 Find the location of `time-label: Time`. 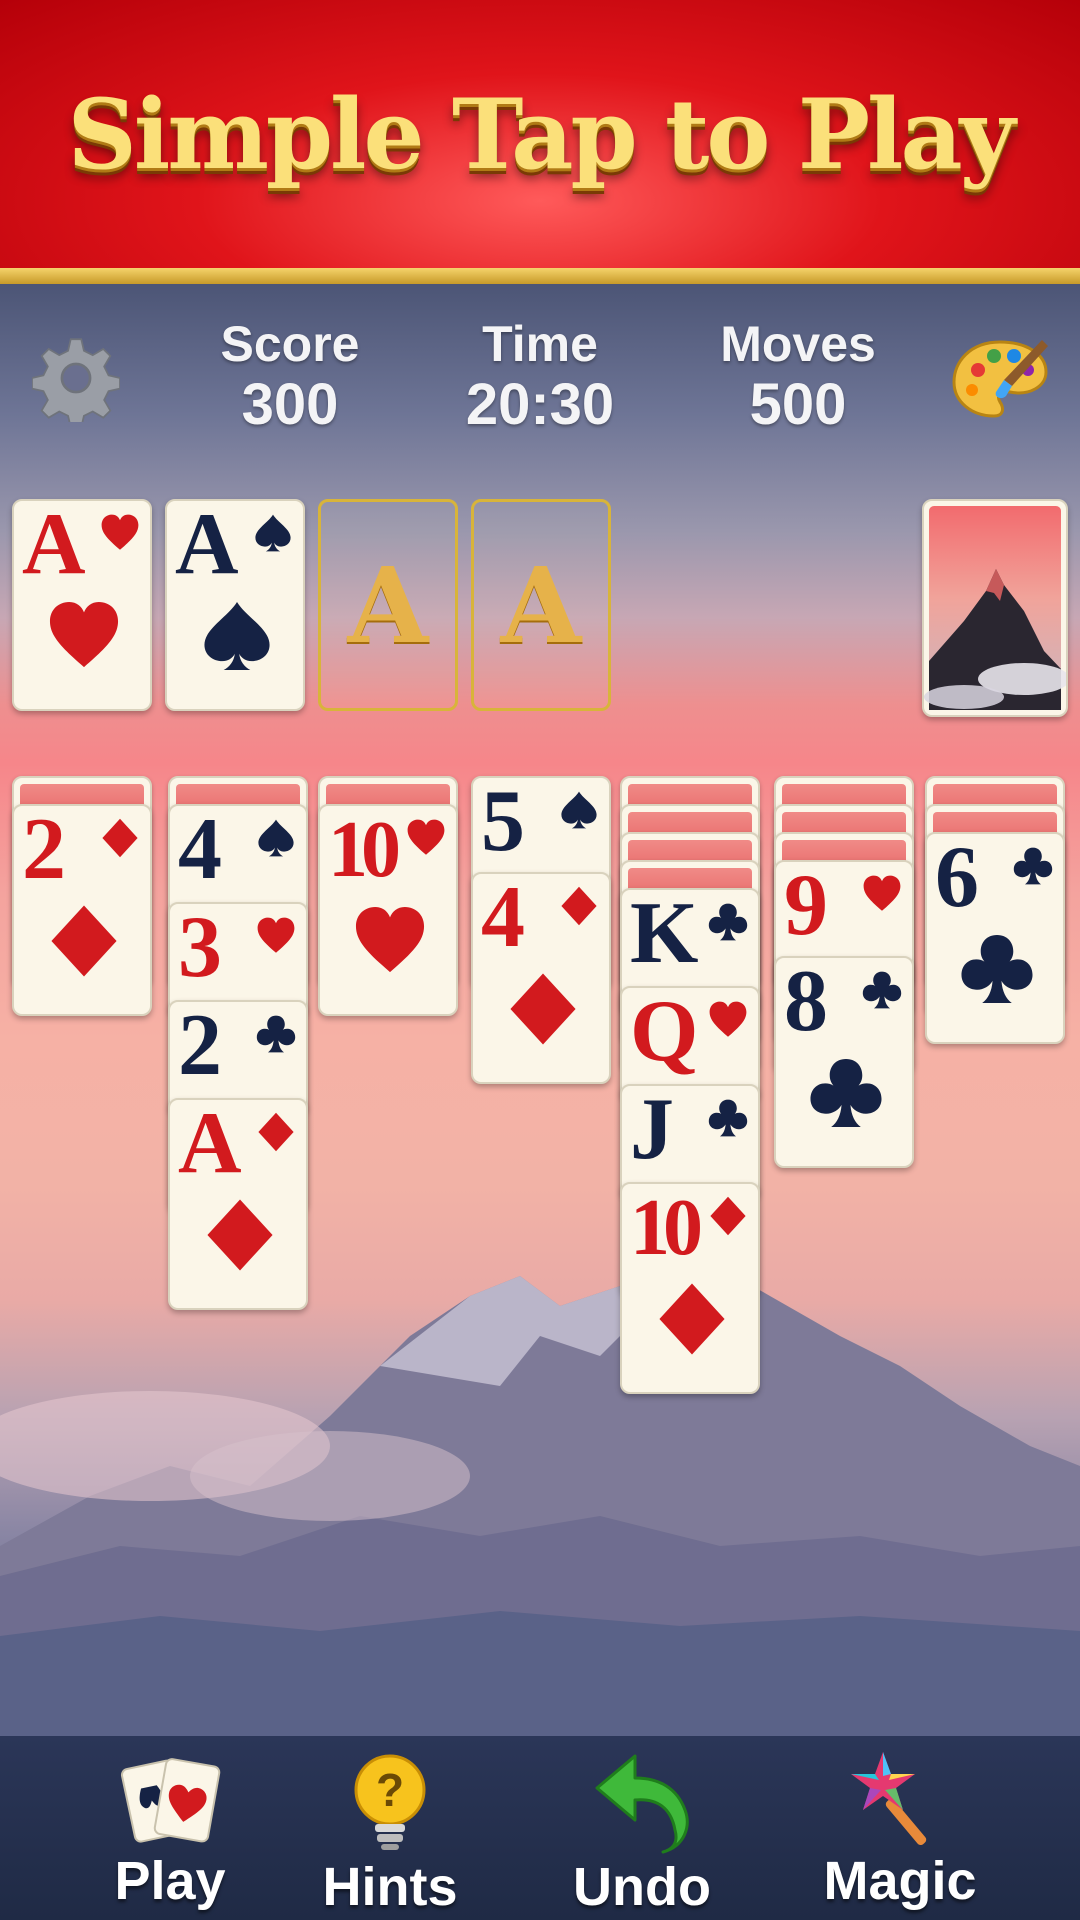

time-label: Time is located at coordinates (540, 344).